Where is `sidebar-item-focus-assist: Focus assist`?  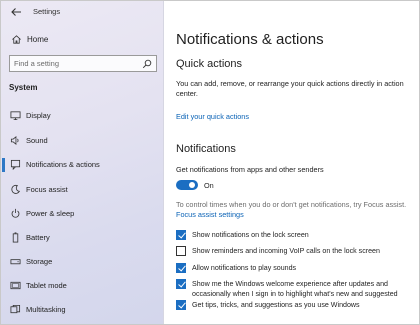
sidebar-item-focus-assist: Focus assist is located at coordinates (82, 190).